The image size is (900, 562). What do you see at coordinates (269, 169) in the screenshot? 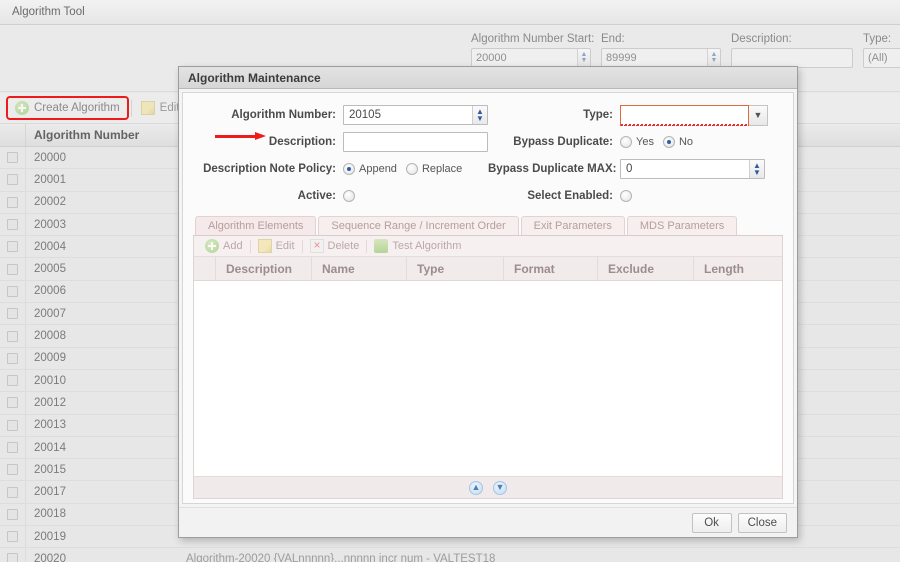
I see `description-note-policy-label: Description Note Policy:` at bounding box center [269, 169].